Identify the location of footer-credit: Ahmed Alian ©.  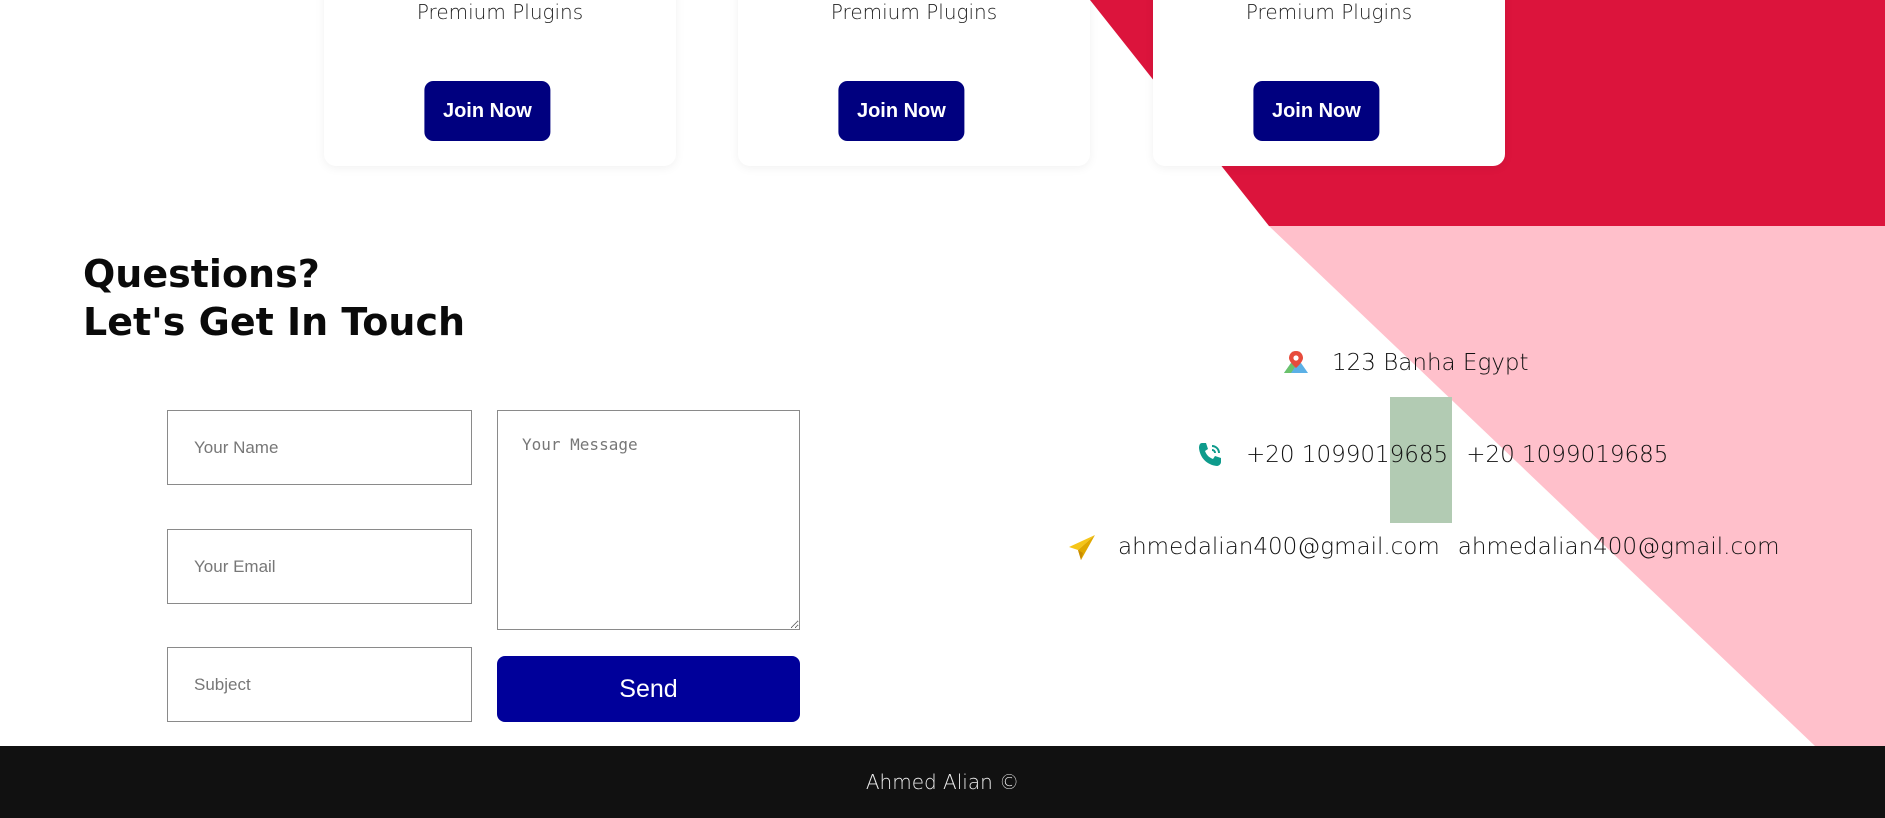
(942, 782).